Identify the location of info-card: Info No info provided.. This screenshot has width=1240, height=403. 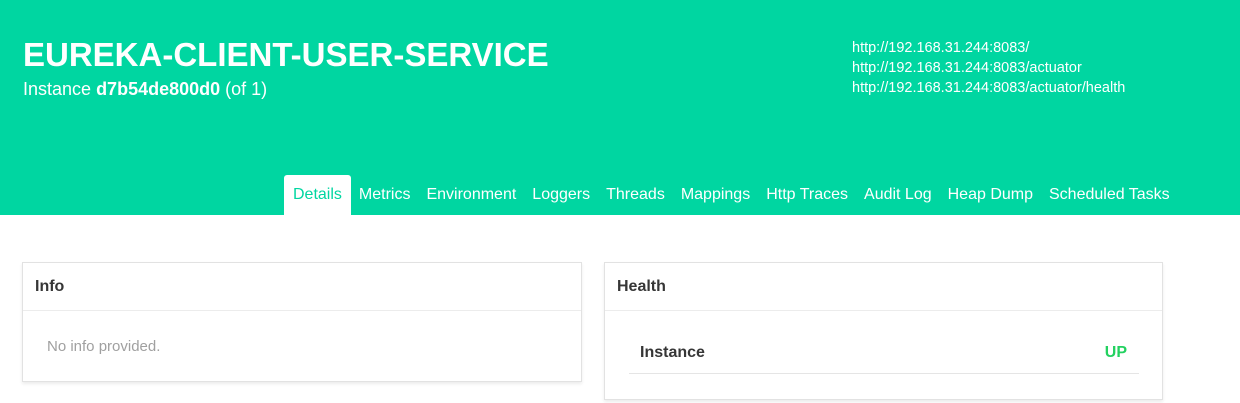
(302, 322).